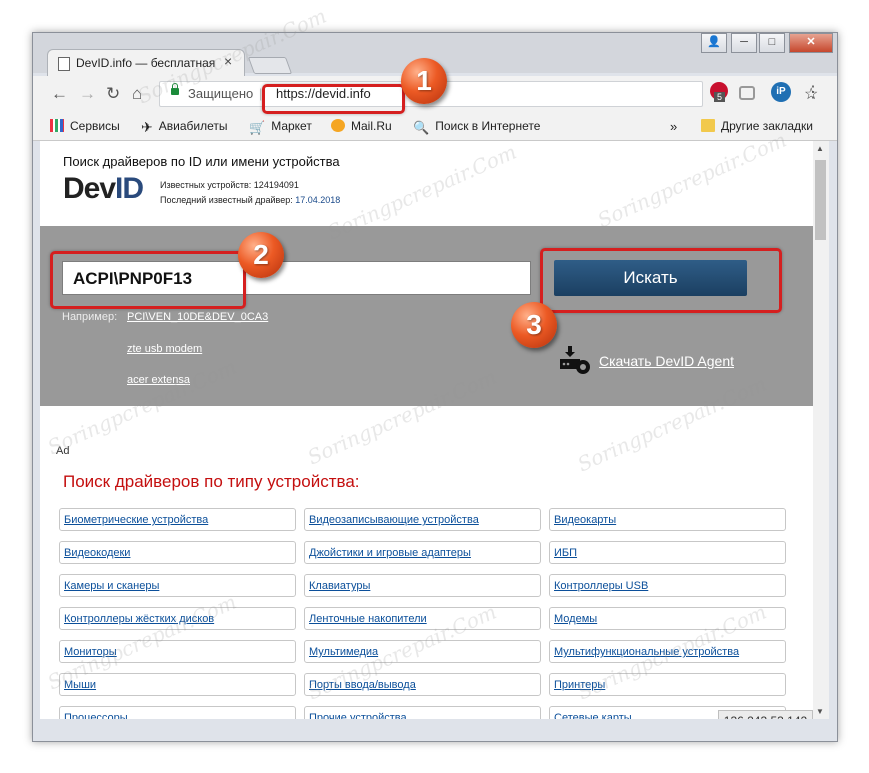  I want to click on step-1-badge: 1, so click(424, 81).